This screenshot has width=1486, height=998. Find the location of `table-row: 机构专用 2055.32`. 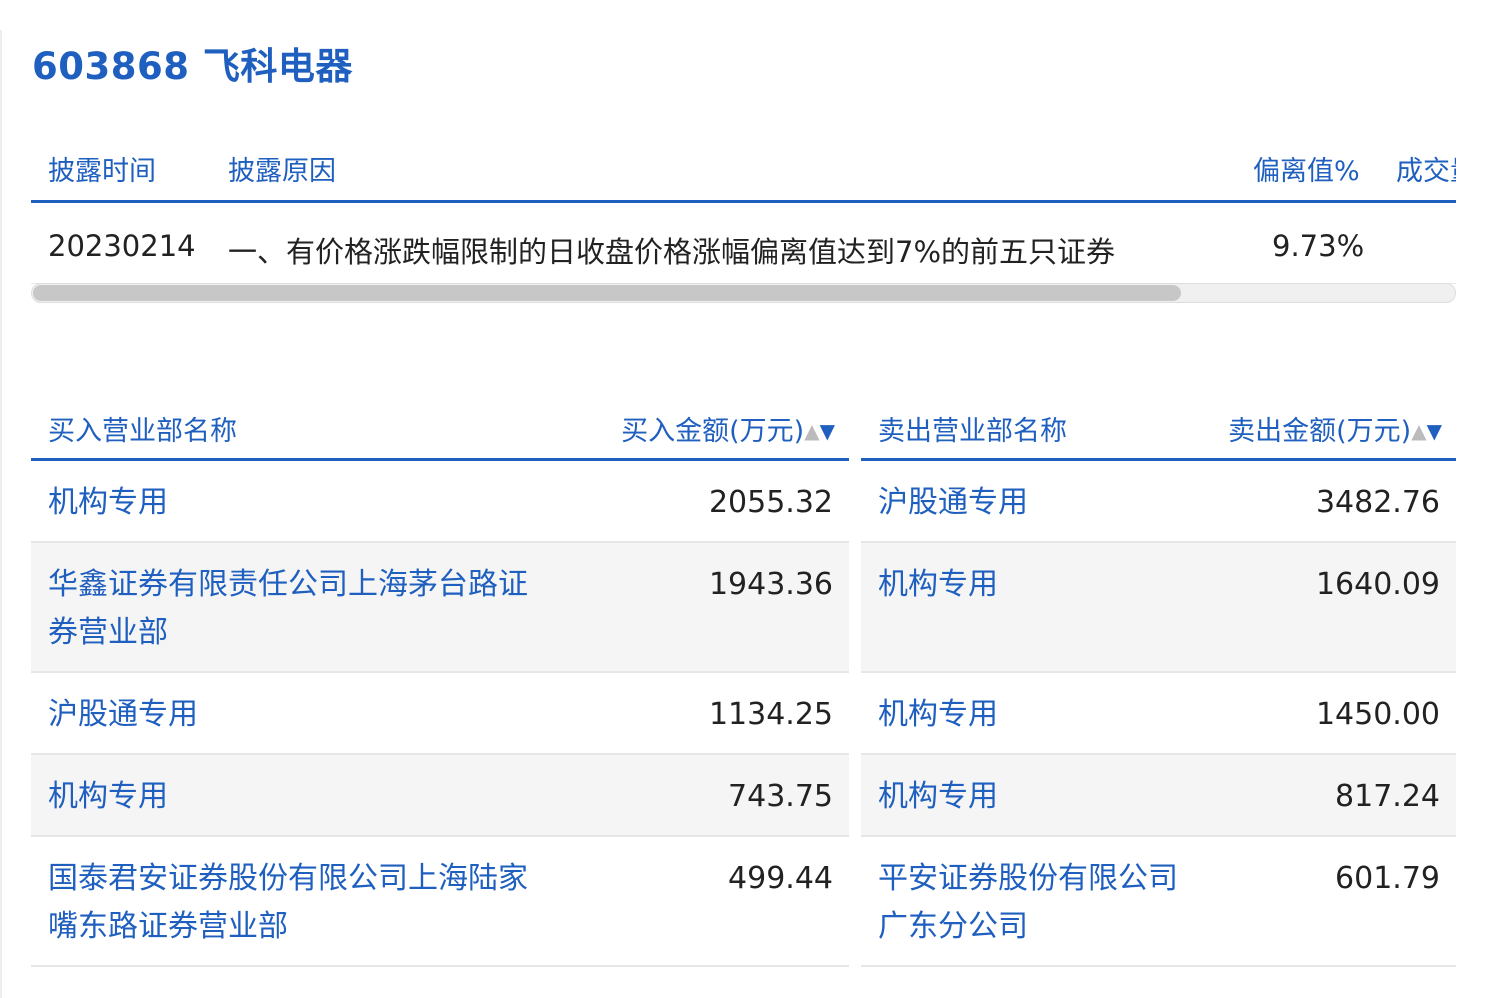

table-row: 机构专用 2055.32 is located at coordinates (440, 502).